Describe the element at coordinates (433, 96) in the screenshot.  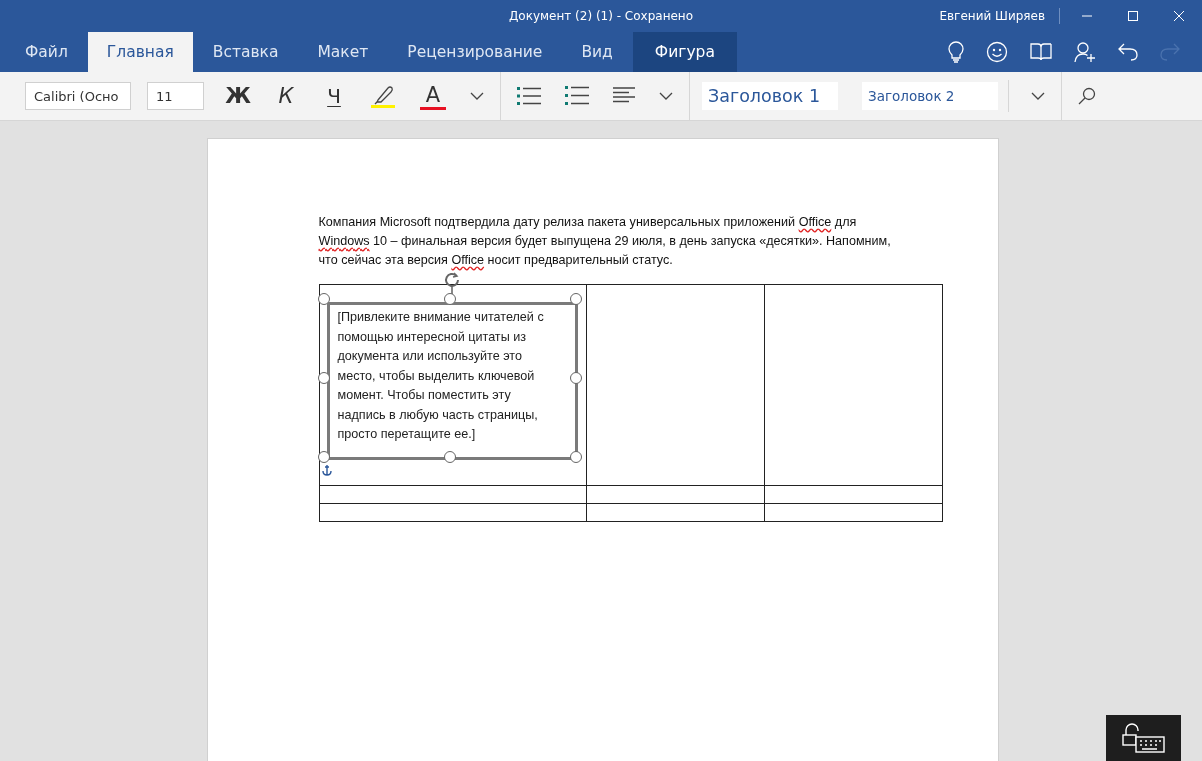
I see `font-color-button: A` at that location.